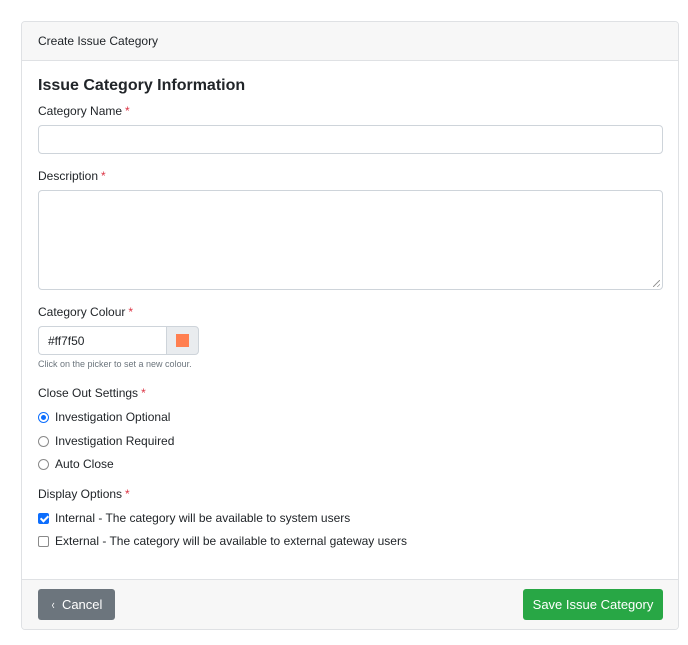 The image size is (688, 645). Describe the element at coordinates (72, 176) in the screenshot. I see `description-label: Description *` at that location.